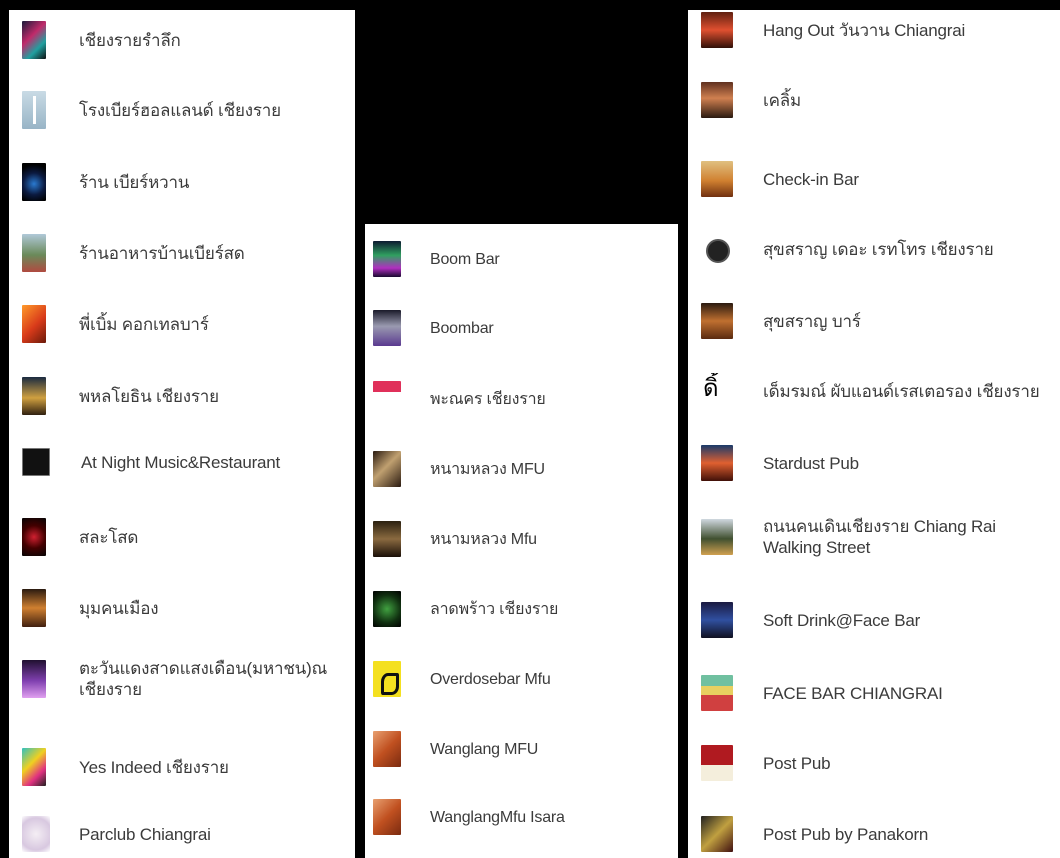  I want to click on list-item-label: เด็มรมณ์ ผับแอนด์เรสเตอรอง เชียงราย, so click(901, 391).